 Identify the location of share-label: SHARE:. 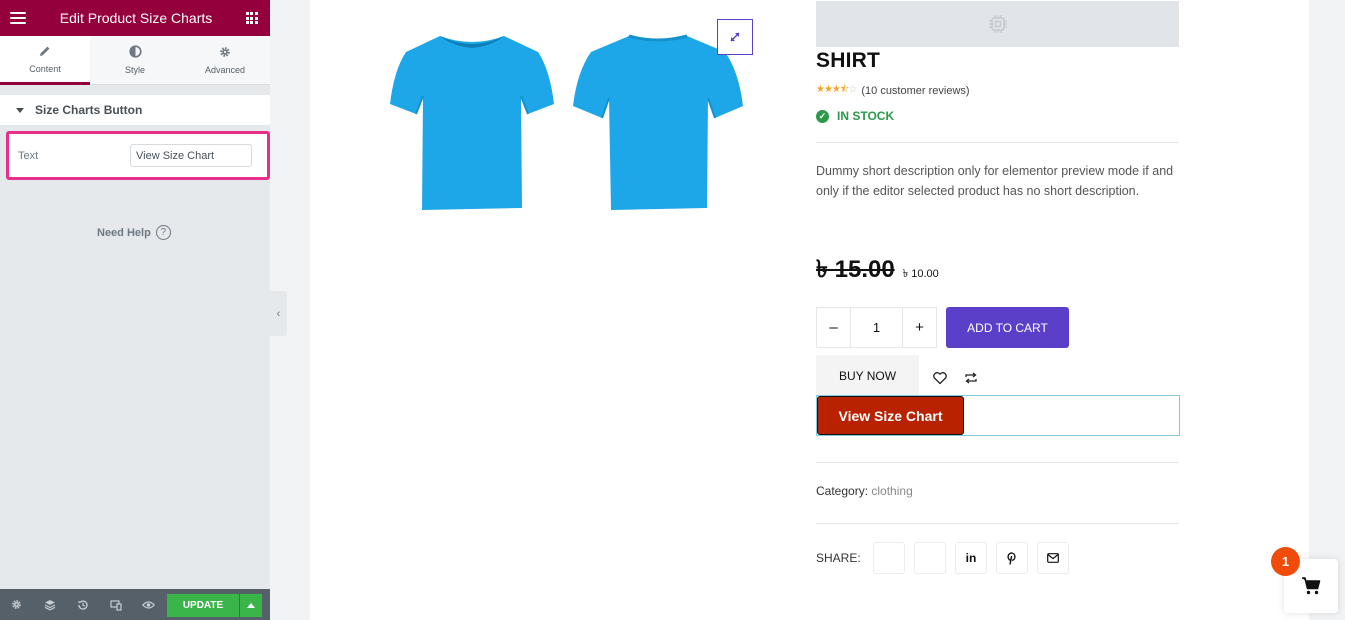
(838, 558).